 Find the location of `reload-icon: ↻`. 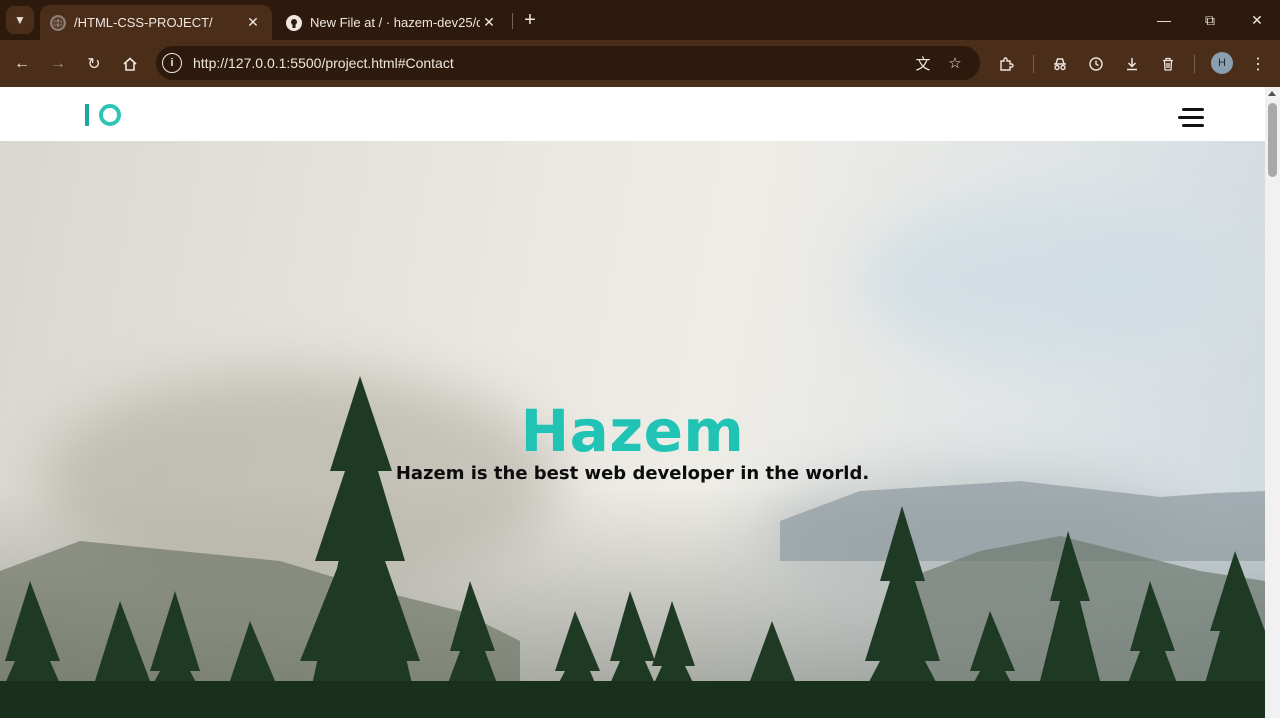

reload-icon: ↻ is located at coordinates (94, 64).